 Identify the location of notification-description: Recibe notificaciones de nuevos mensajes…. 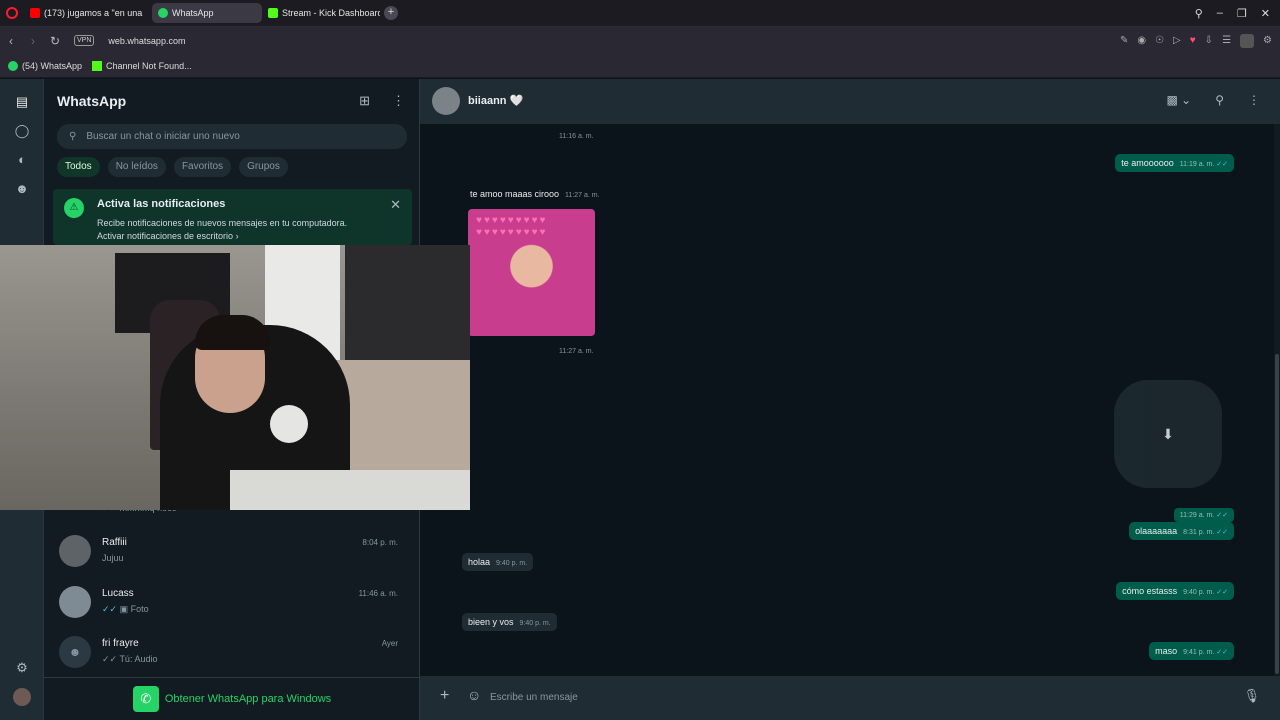
(222, 223).